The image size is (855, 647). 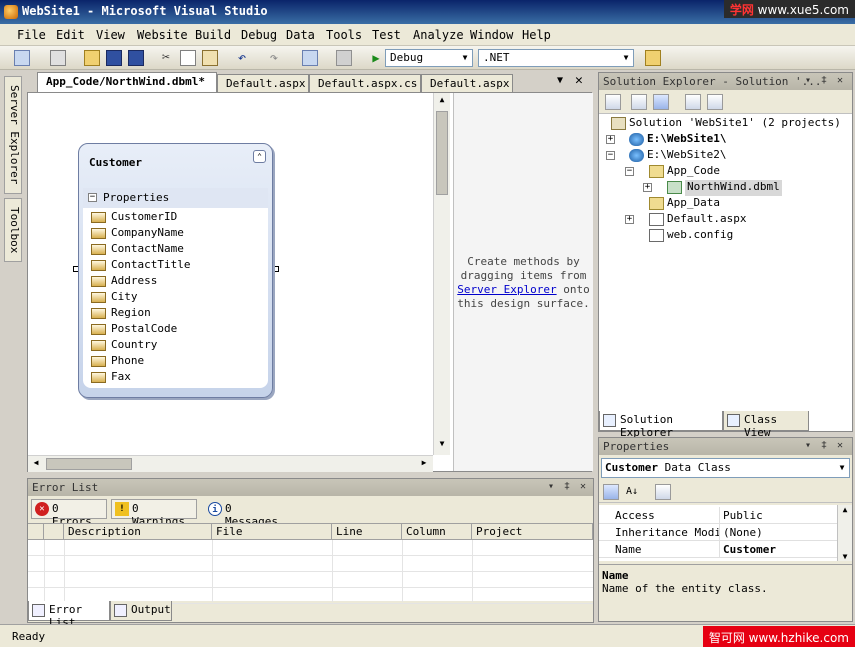 I want to click on list-item: Address, so click(x=124, y=282).